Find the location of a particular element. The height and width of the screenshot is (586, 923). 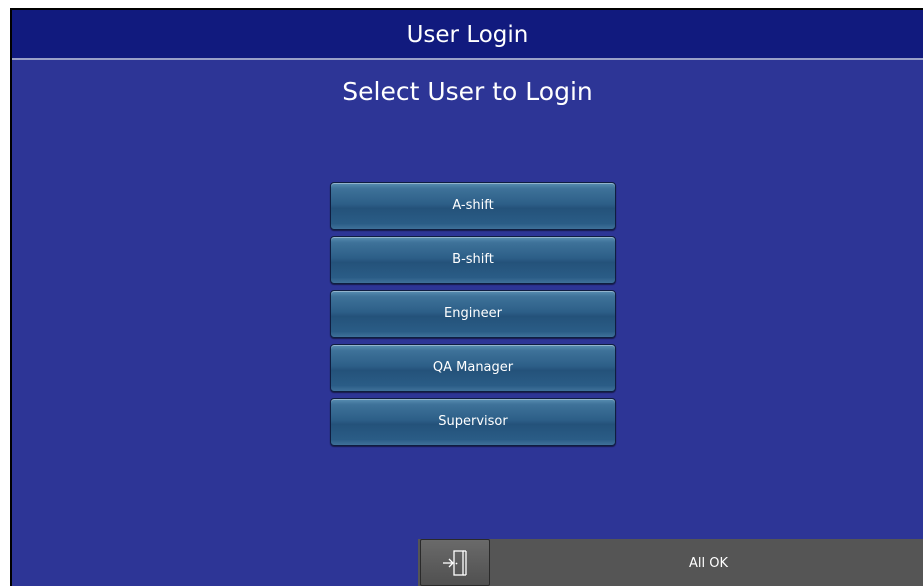

status-text: All OK is located at coordinates (708, 563).